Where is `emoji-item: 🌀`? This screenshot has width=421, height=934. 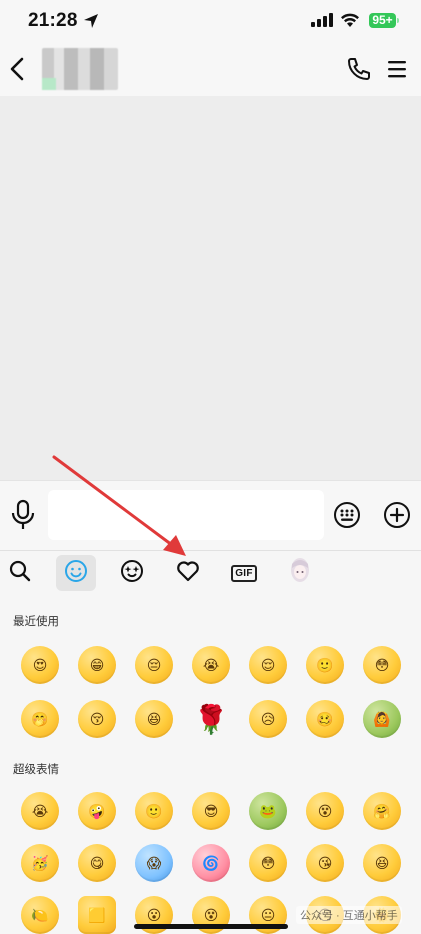
emoji-item: 🌀 is located at coordinates (211, 863).